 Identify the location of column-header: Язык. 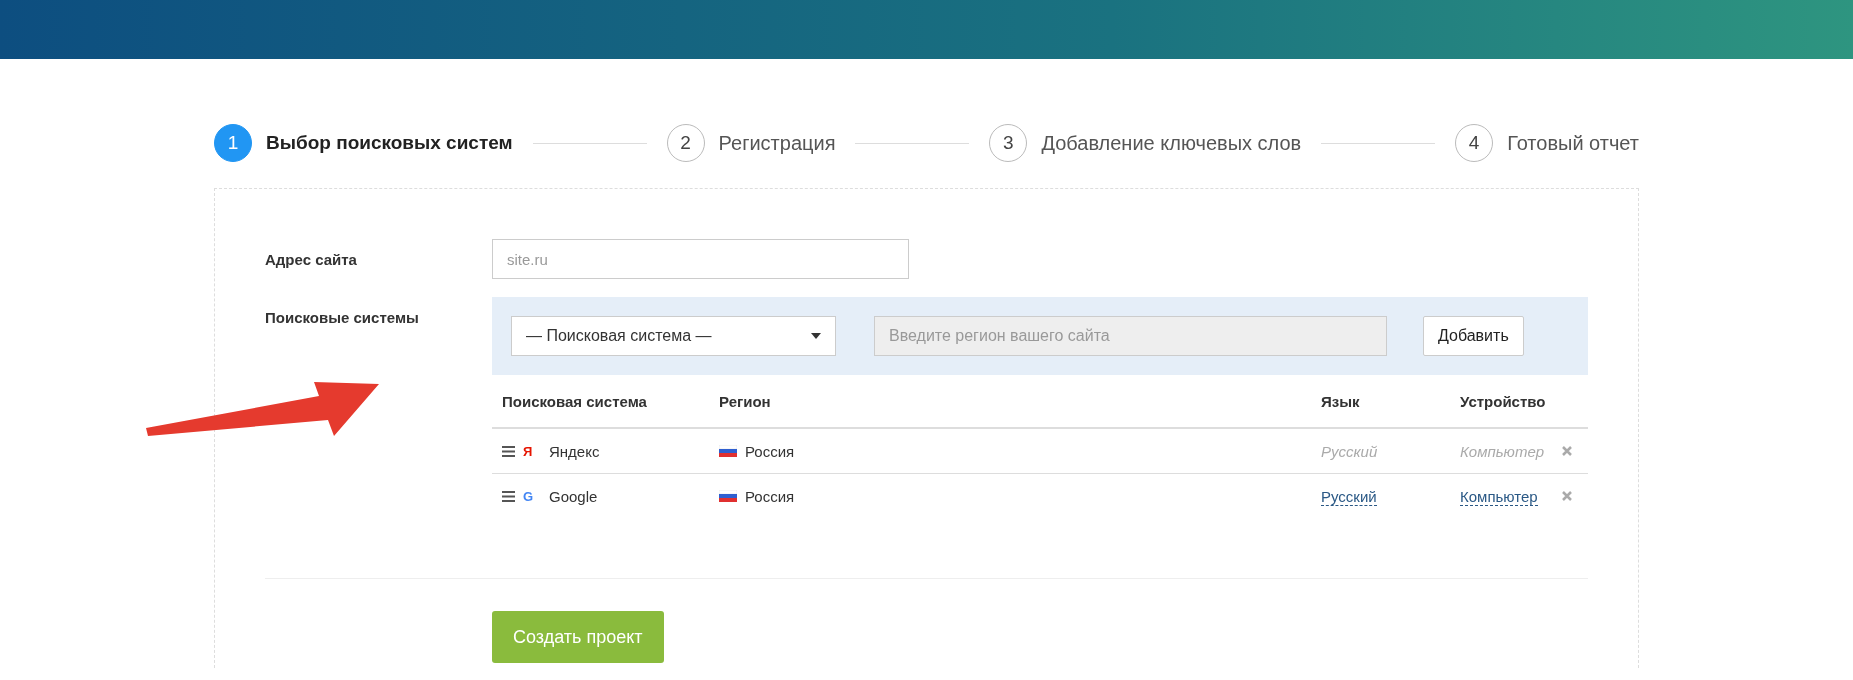
(1341, 401).